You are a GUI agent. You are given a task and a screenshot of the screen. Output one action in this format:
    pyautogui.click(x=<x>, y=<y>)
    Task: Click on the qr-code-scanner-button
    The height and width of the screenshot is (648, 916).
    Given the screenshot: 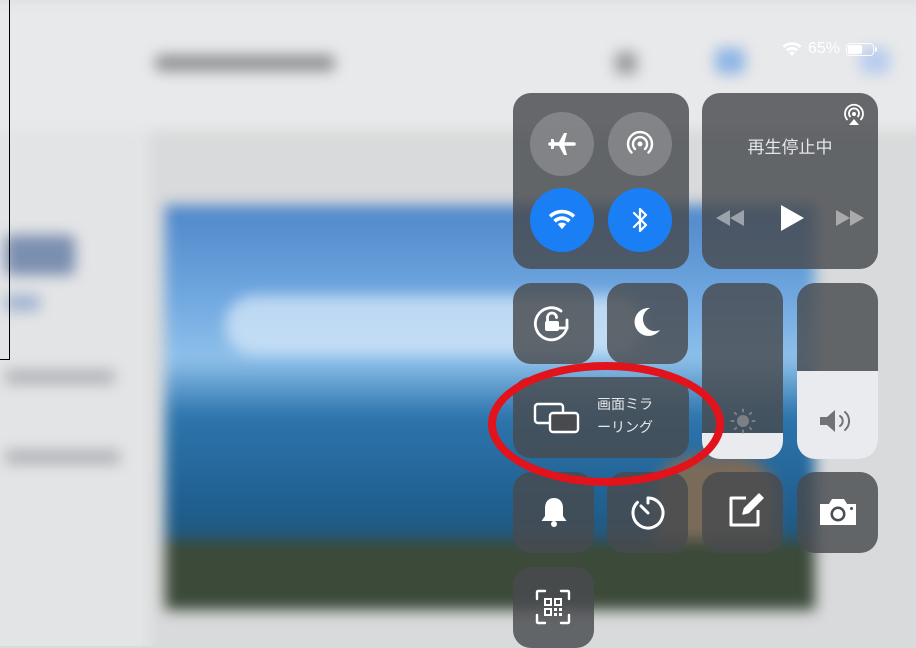 What is the action you would take?
    pyautogui.click(x=553, y=607)
    